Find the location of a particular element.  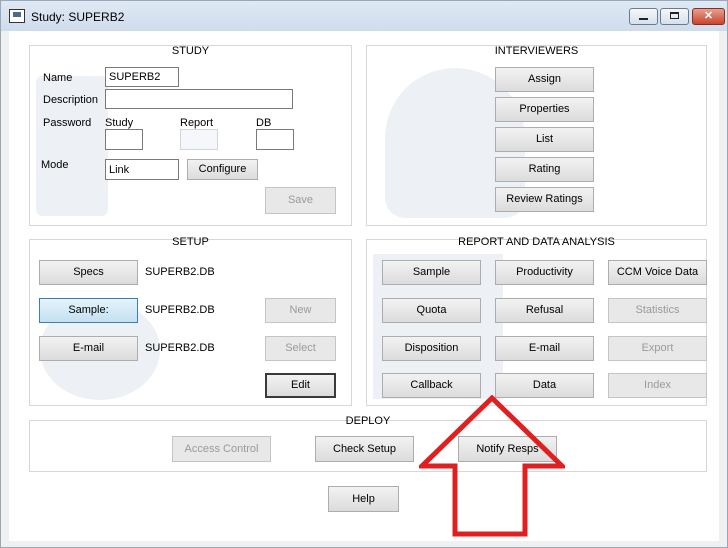

name-input is located at coordinates (142, 77).